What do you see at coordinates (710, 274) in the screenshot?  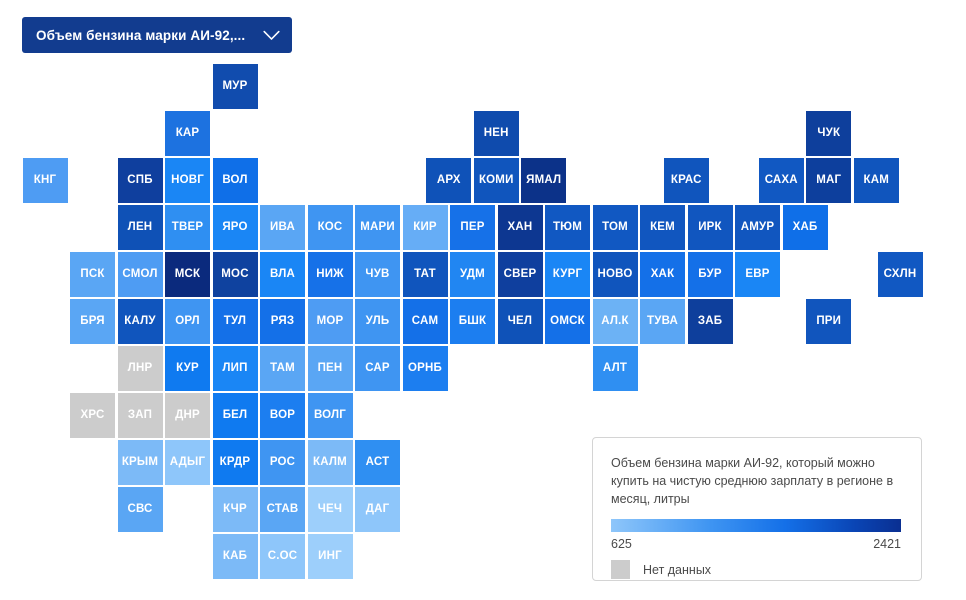 I see `region-tile: БУР` at bounding box center [710, 274].